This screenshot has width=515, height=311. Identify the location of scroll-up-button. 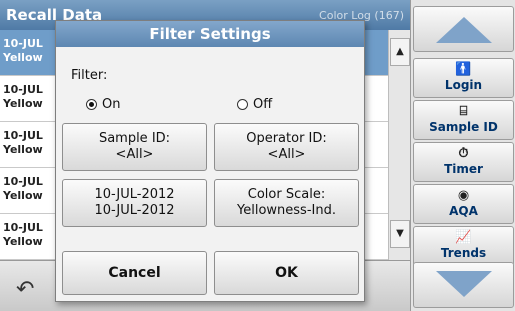
(463, 29).